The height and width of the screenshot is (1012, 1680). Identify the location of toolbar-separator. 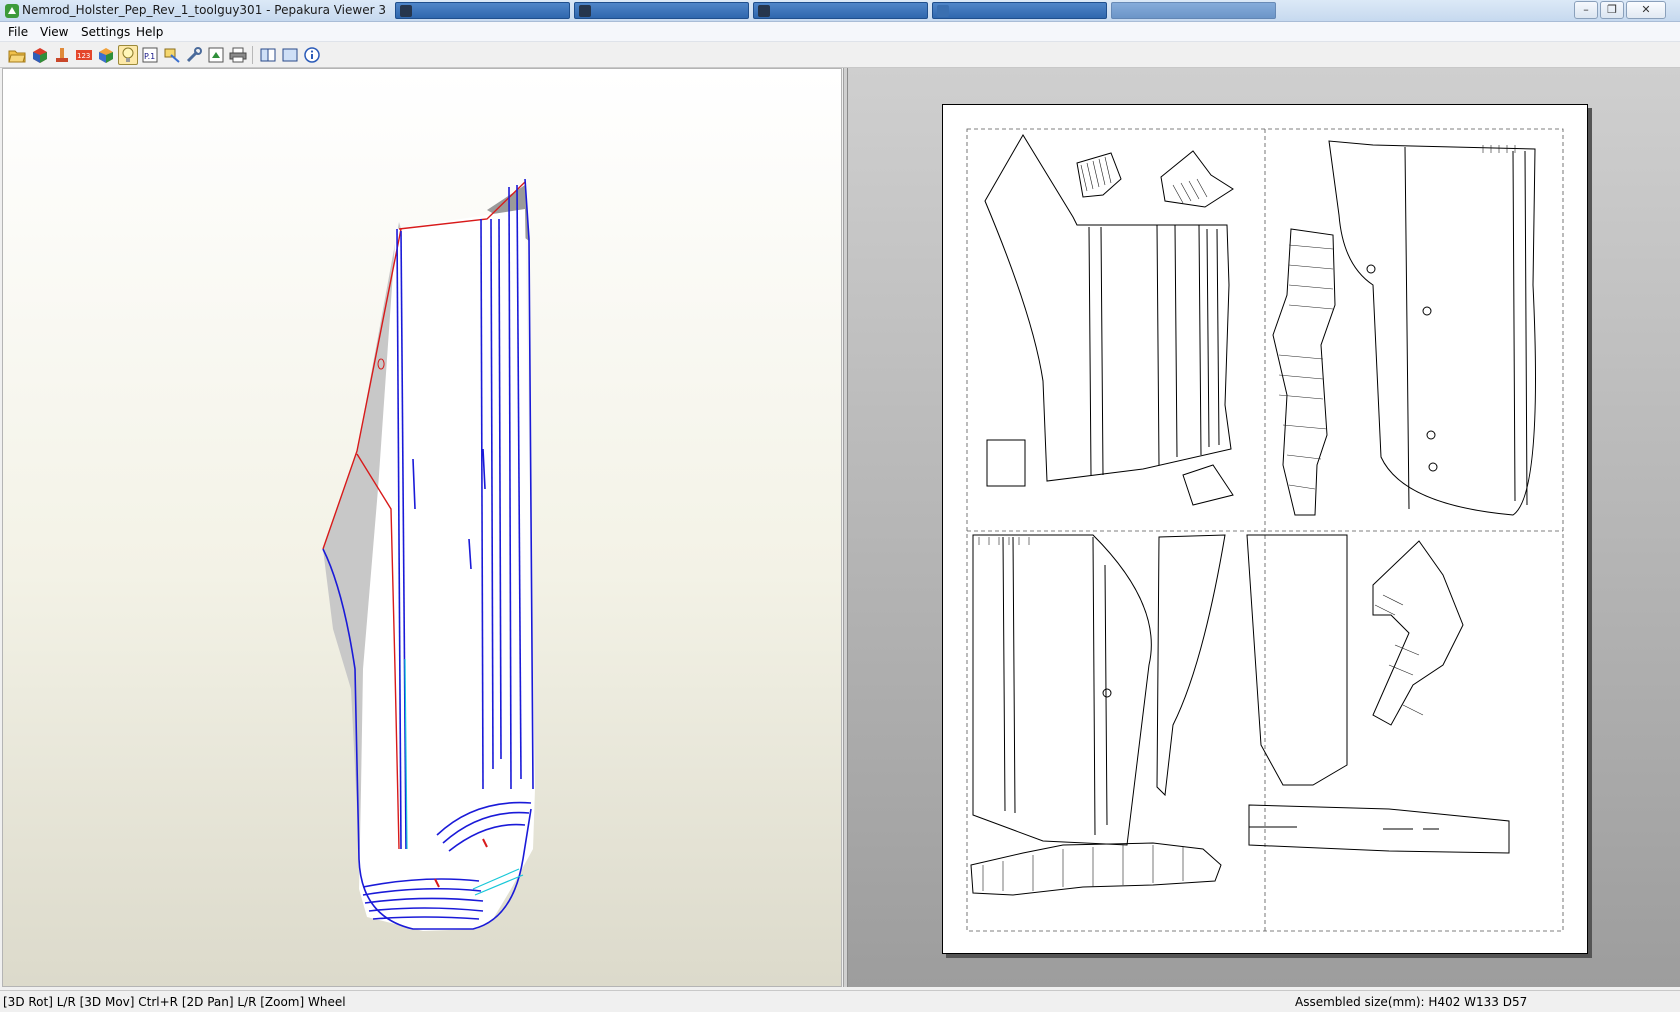
(252, 55).